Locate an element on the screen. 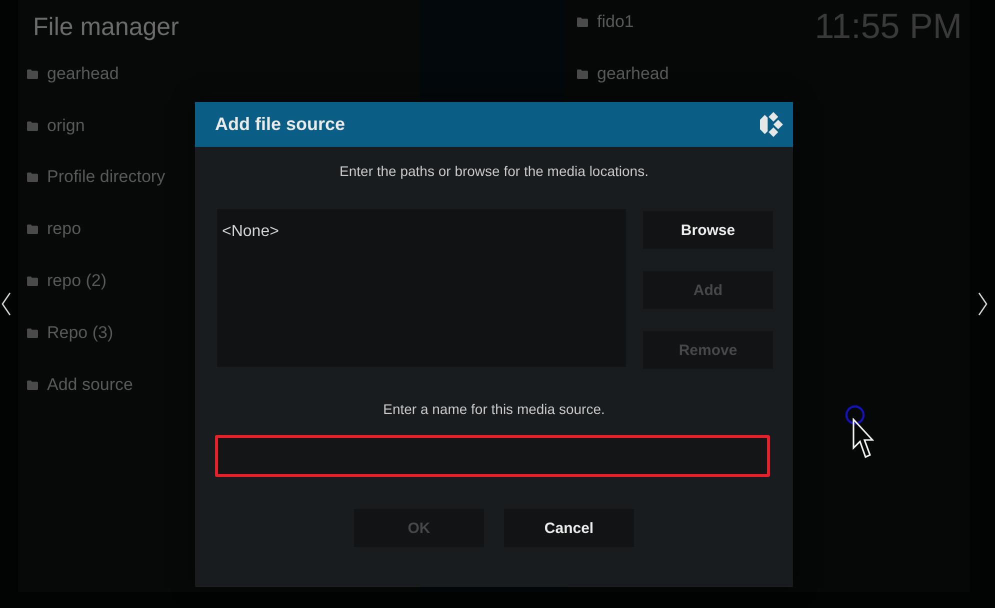 The width and height of the screenshot is (995, 608). chevron-right-icon is located at coordinates (983, 304).